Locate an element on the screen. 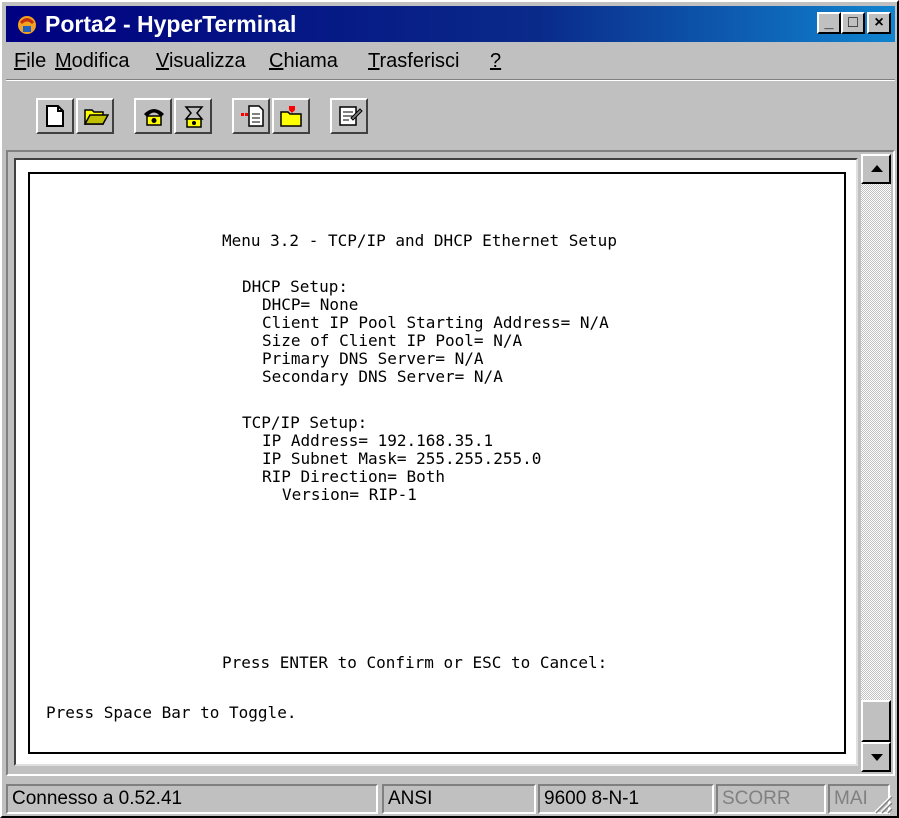 The image size is (899, 818). status-emulation: ANSI is located at coordinates (459, 799).